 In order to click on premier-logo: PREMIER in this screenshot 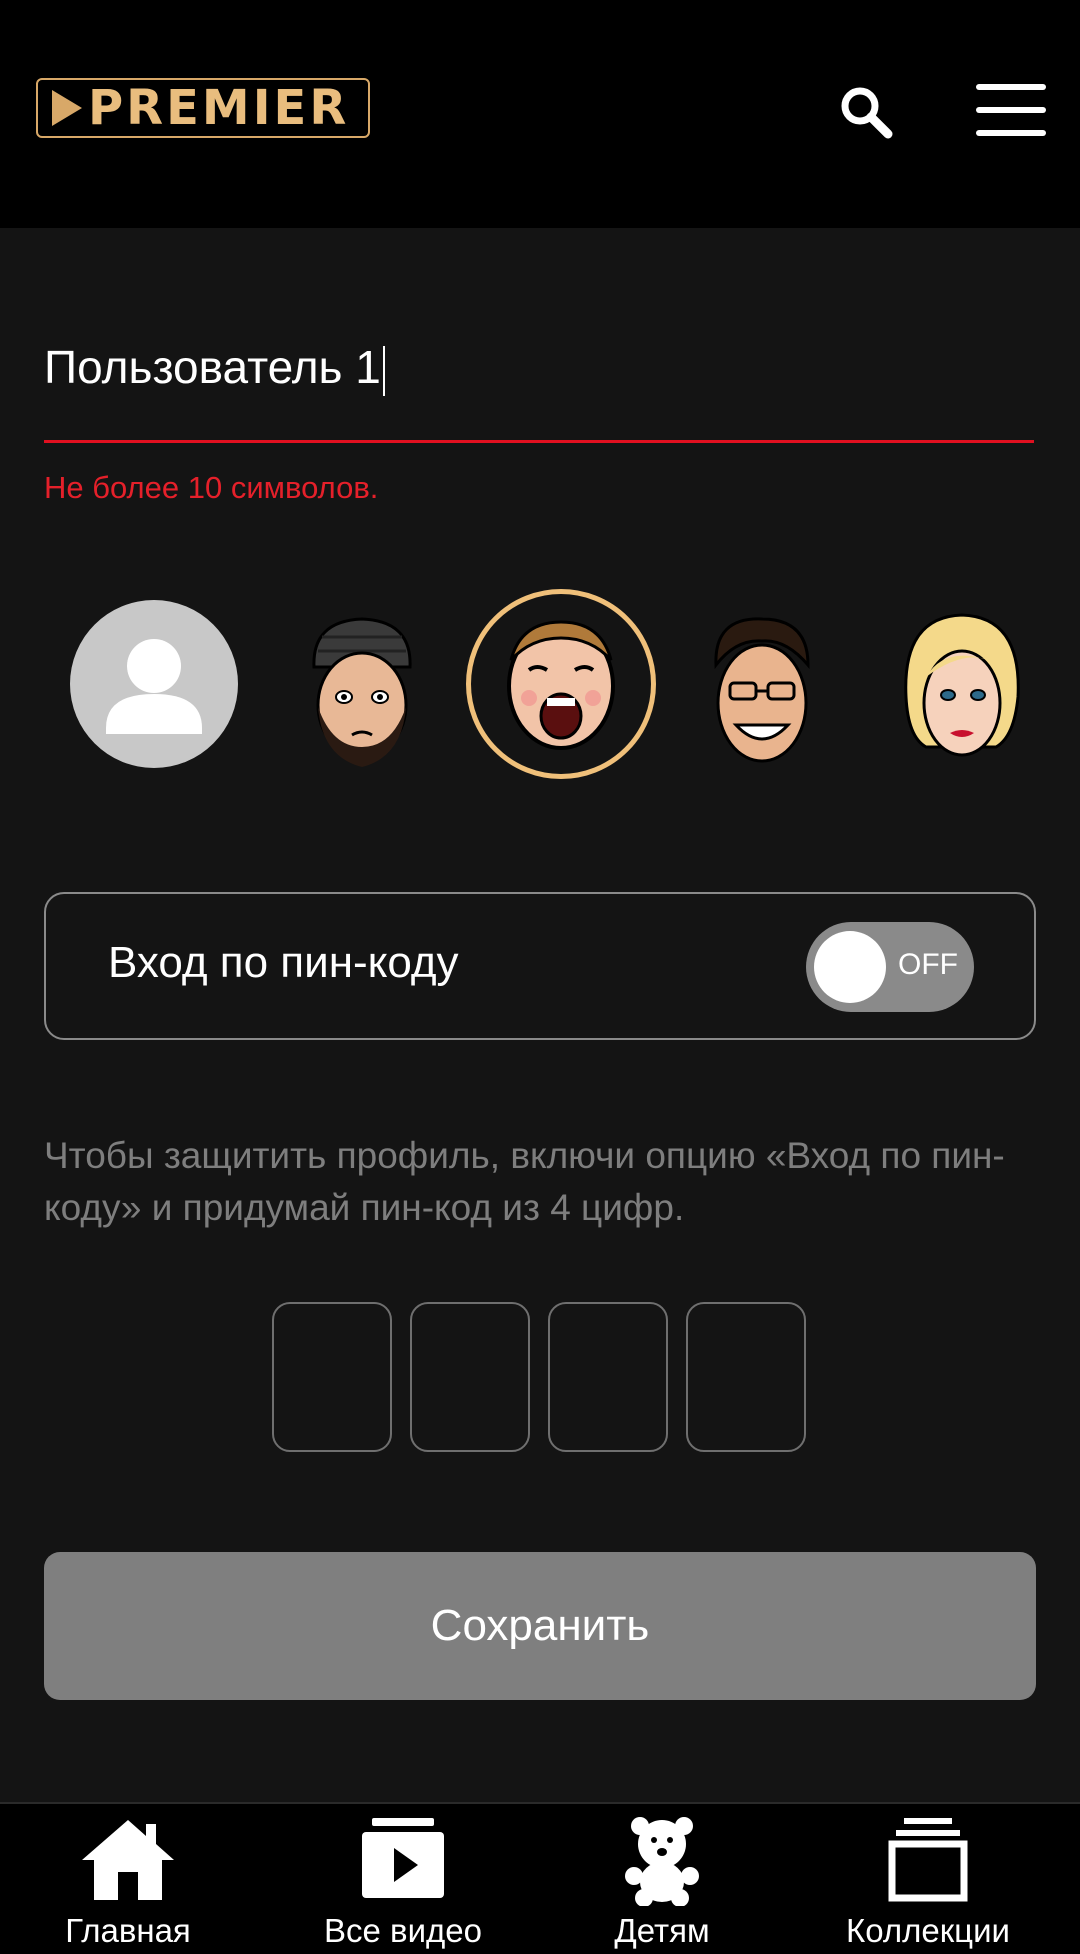, I will do `click(203, 108)`.